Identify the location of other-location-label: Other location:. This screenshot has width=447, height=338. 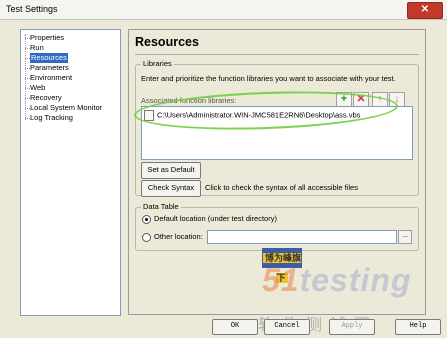
(178, 236).